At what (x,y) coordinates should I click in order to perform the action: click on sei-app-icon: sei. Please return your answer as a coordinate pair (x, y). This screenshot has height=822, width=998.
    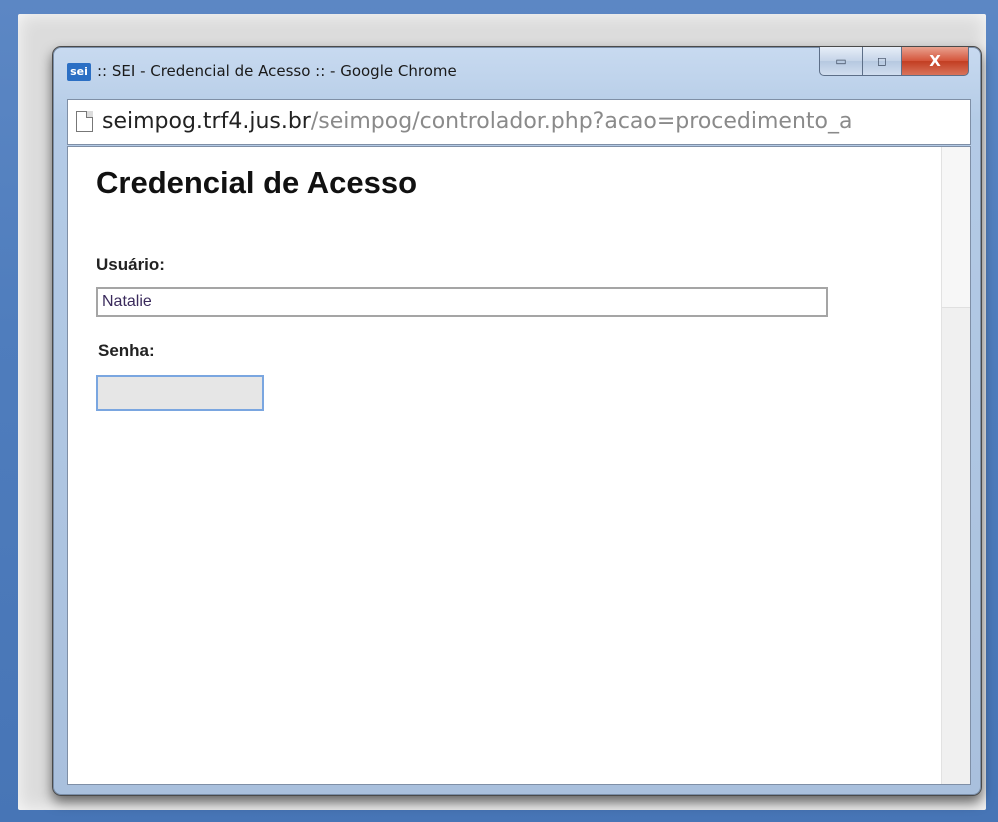
    Looking at the image, I should click on (79, 72).